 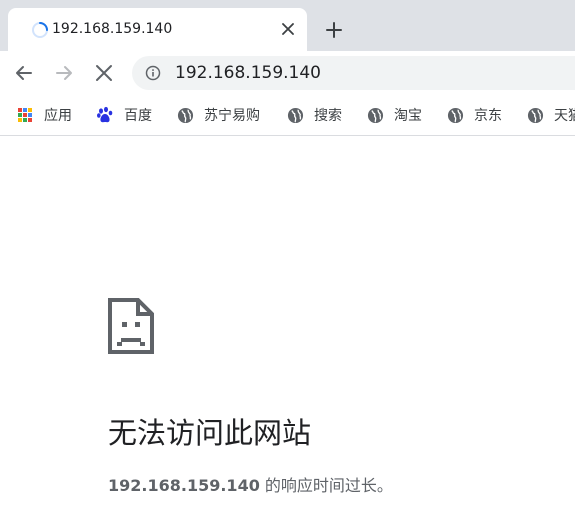 What do you see at coordinates (184, 485) in the screenshot?
I see `error-host: 192.168.159.140` at bounding box center [184, 485].